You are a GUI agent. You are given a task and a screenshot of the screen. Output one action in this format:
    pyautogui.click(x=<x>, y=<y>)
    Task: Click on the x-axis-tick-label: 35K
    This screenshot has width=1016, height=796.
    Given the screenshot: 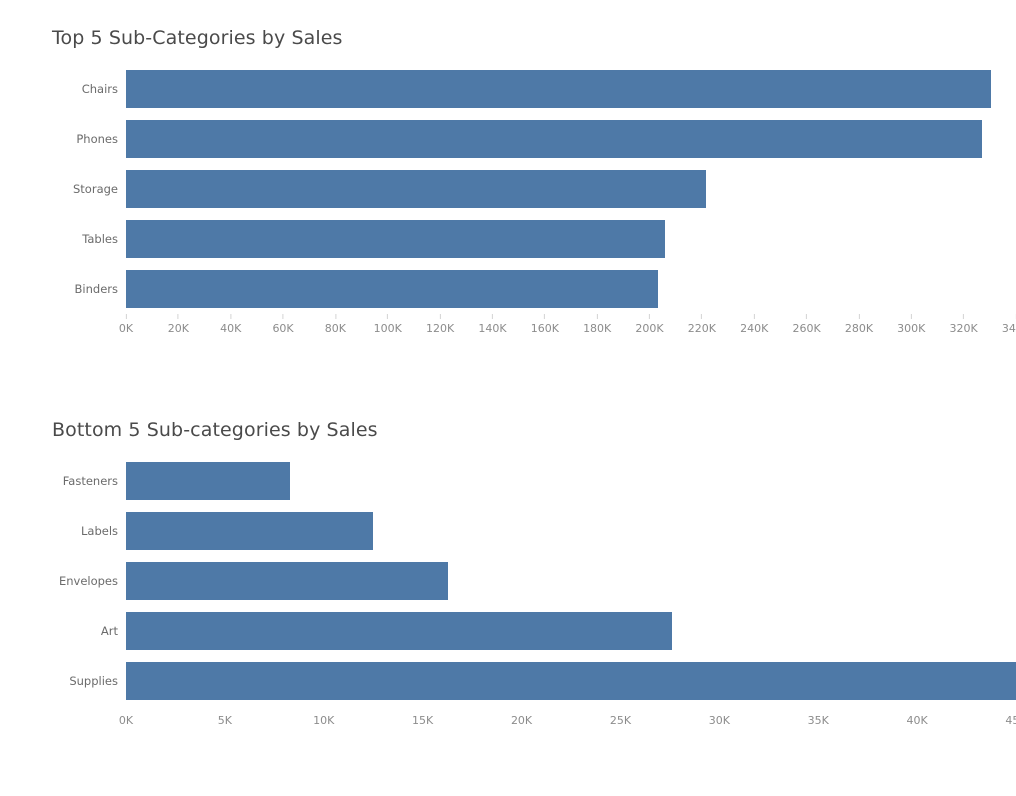 What is the action you would take?
    pyautogui.click(x=818, y=720)
    